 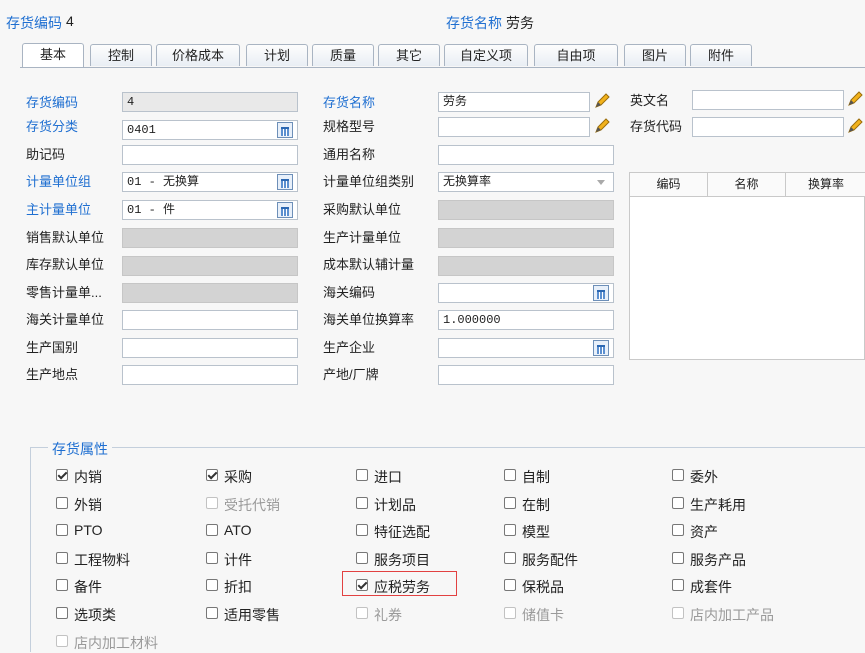 I want to click on checkbox-label: 备件, so click(x=88, y=587).